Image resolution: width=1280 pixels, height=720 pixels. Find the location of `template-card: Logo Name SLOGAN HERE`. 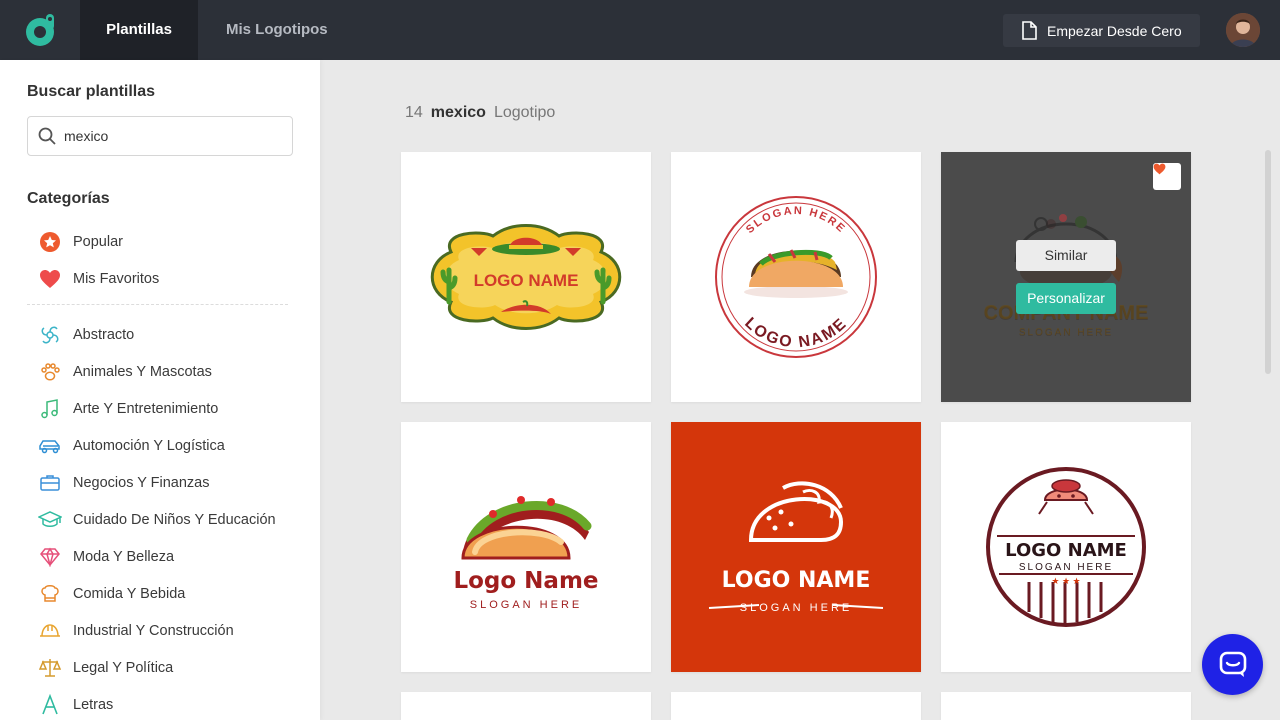

template-card: Logo Name SLOGAN HERE is located at coordinates (526, 547).